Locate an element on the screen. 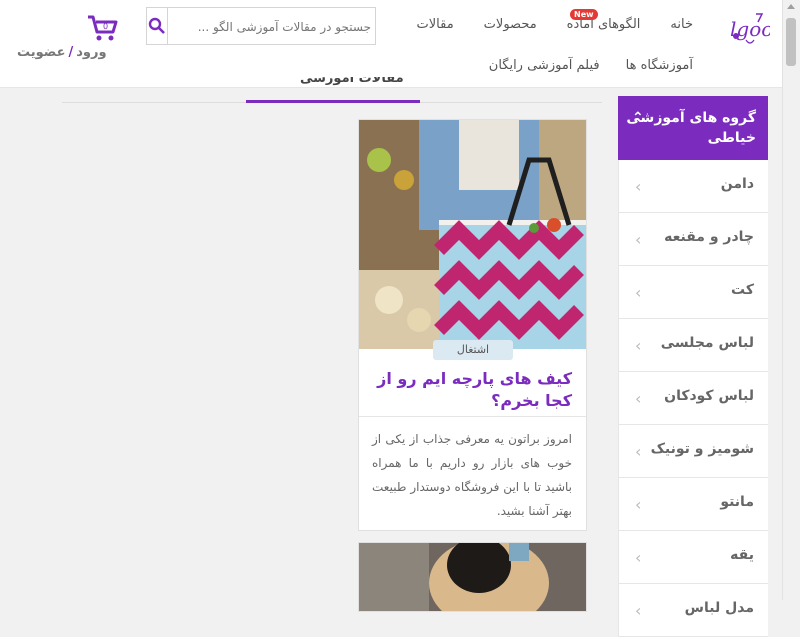 This screenshot has height=637, width=800. sidebar-item-label: مدل لباس is located at coordinates (719, 608).